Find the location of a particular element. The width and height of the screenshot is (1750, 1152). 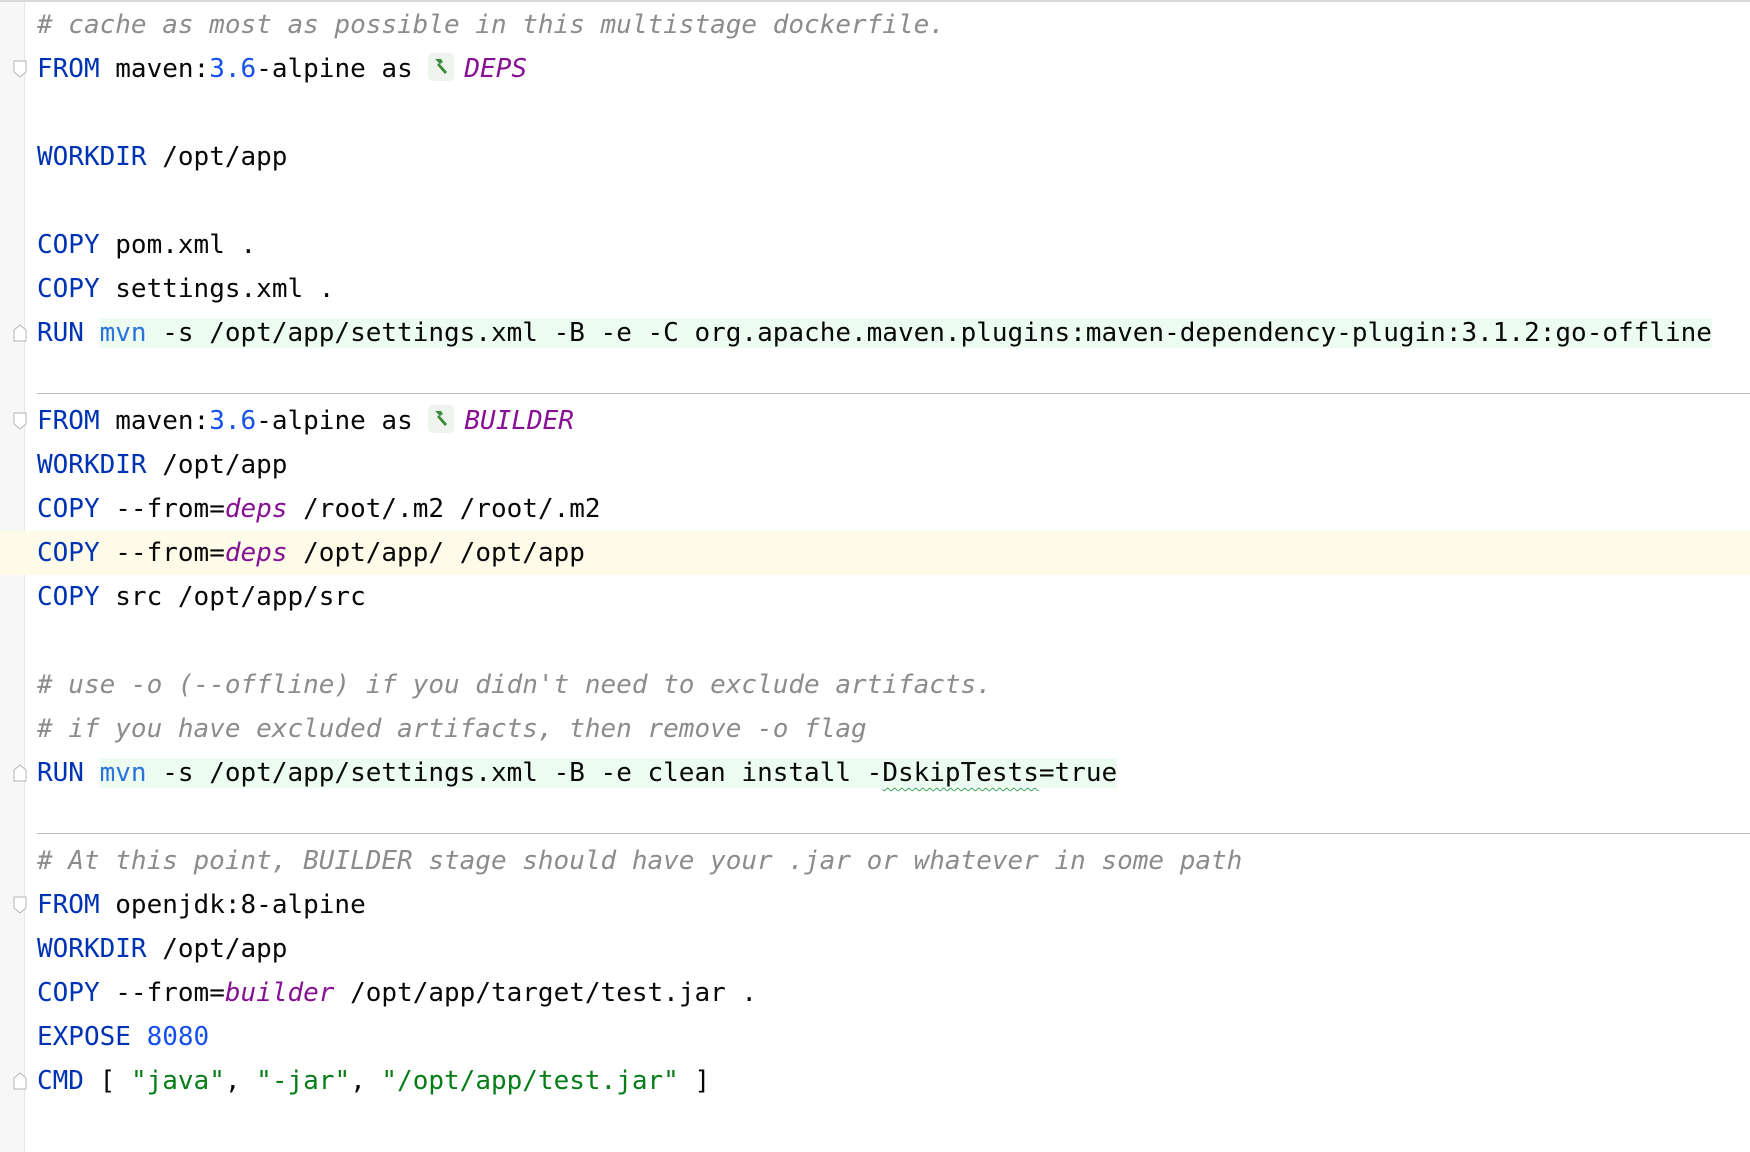

code-line-text: COPY --from=deps /root/.m2 /root/.m2 is located at coordinates (319, 509).